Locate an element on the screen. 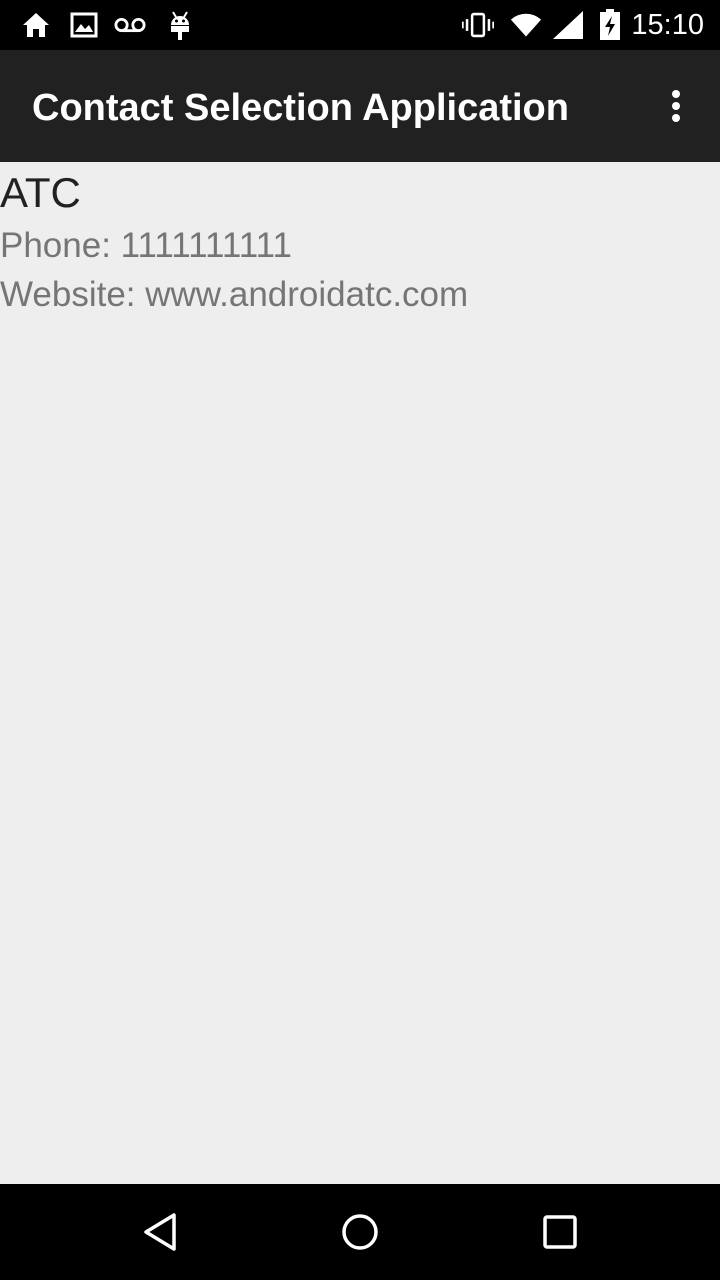  status-clock: 15:10 is located at coordinates (667, 25).